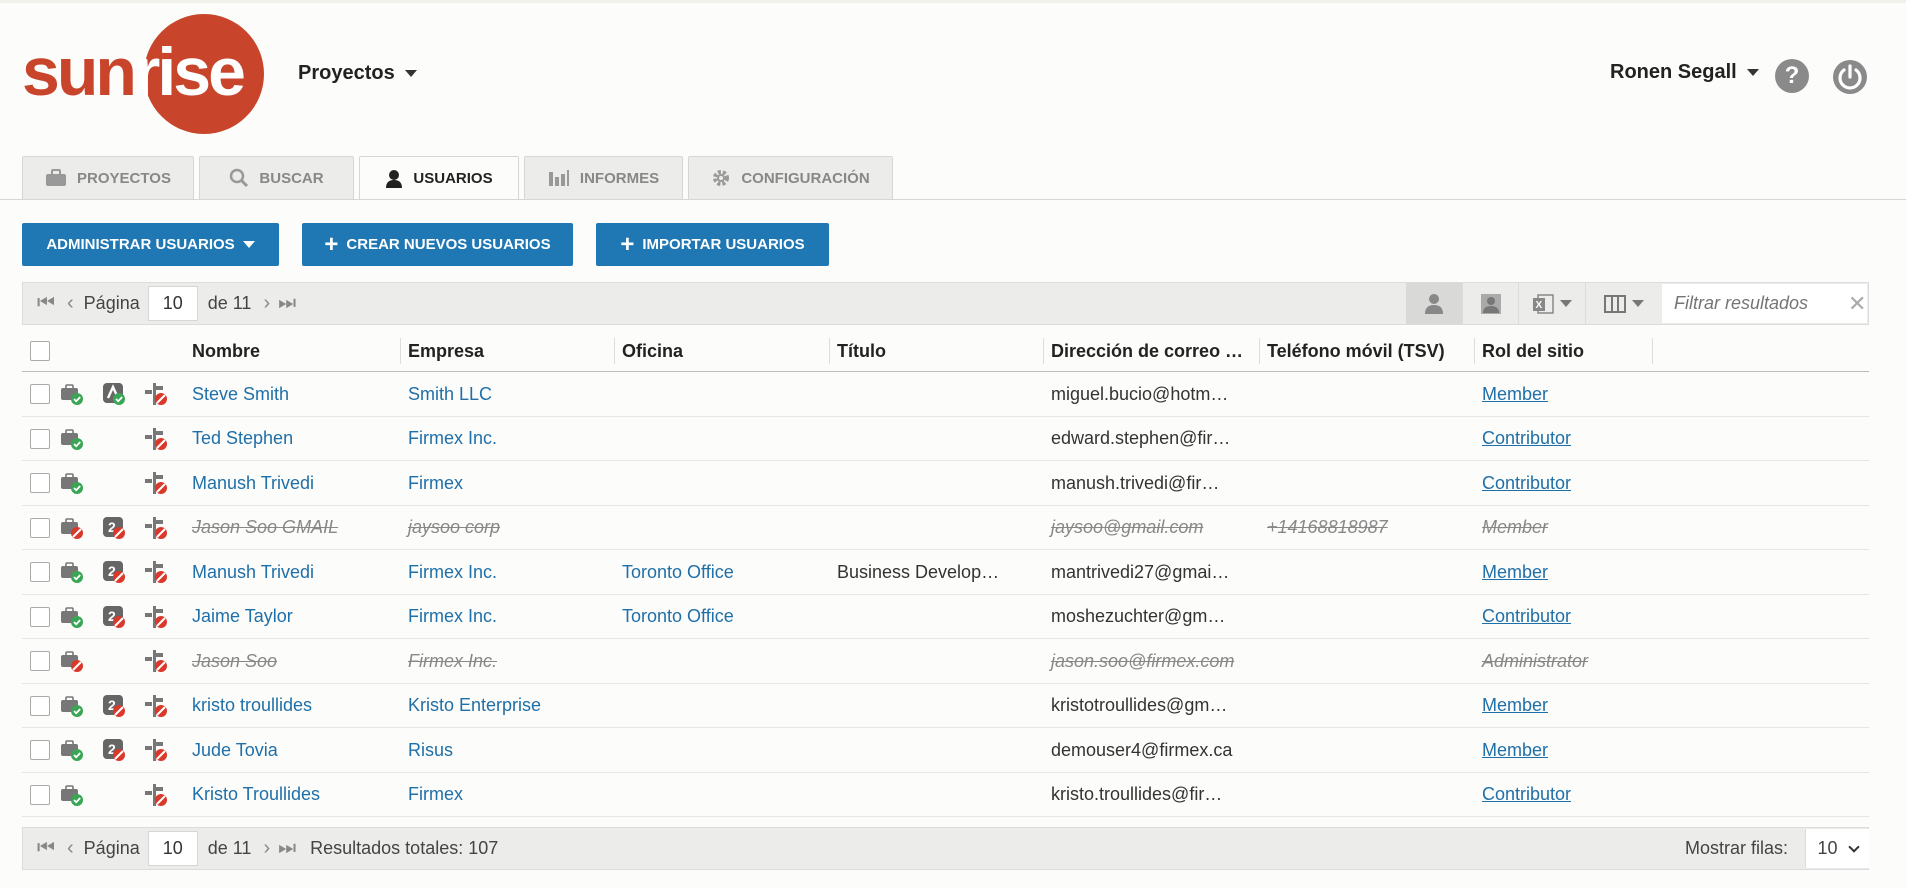 The image size is (1906, 888). I want to click on cell-name: kristo troullides, so click(291, 706).